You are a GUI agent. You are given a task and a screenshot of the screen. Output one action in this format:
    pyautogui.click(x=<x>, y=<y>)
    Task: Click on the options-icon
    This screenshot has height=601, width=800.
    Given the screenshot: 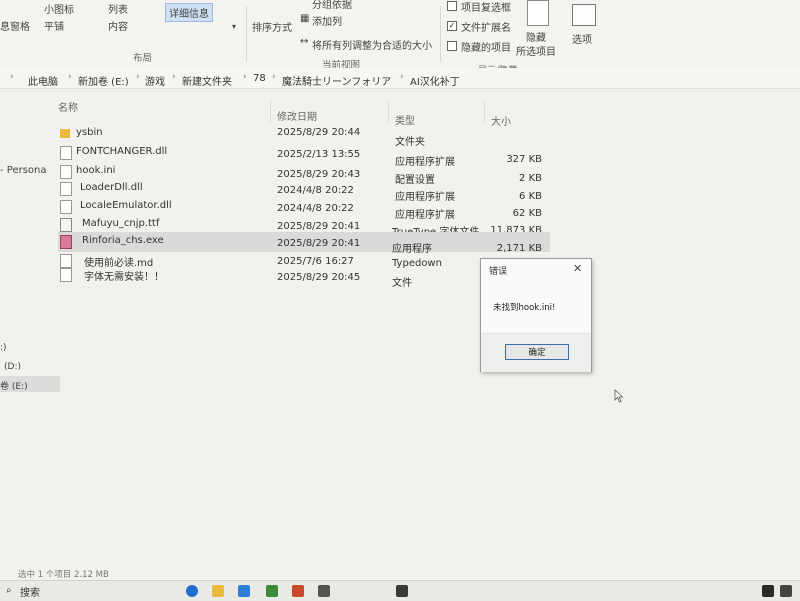 What is the action you would take?
    pyautogui.click(x=584, y=15)
    